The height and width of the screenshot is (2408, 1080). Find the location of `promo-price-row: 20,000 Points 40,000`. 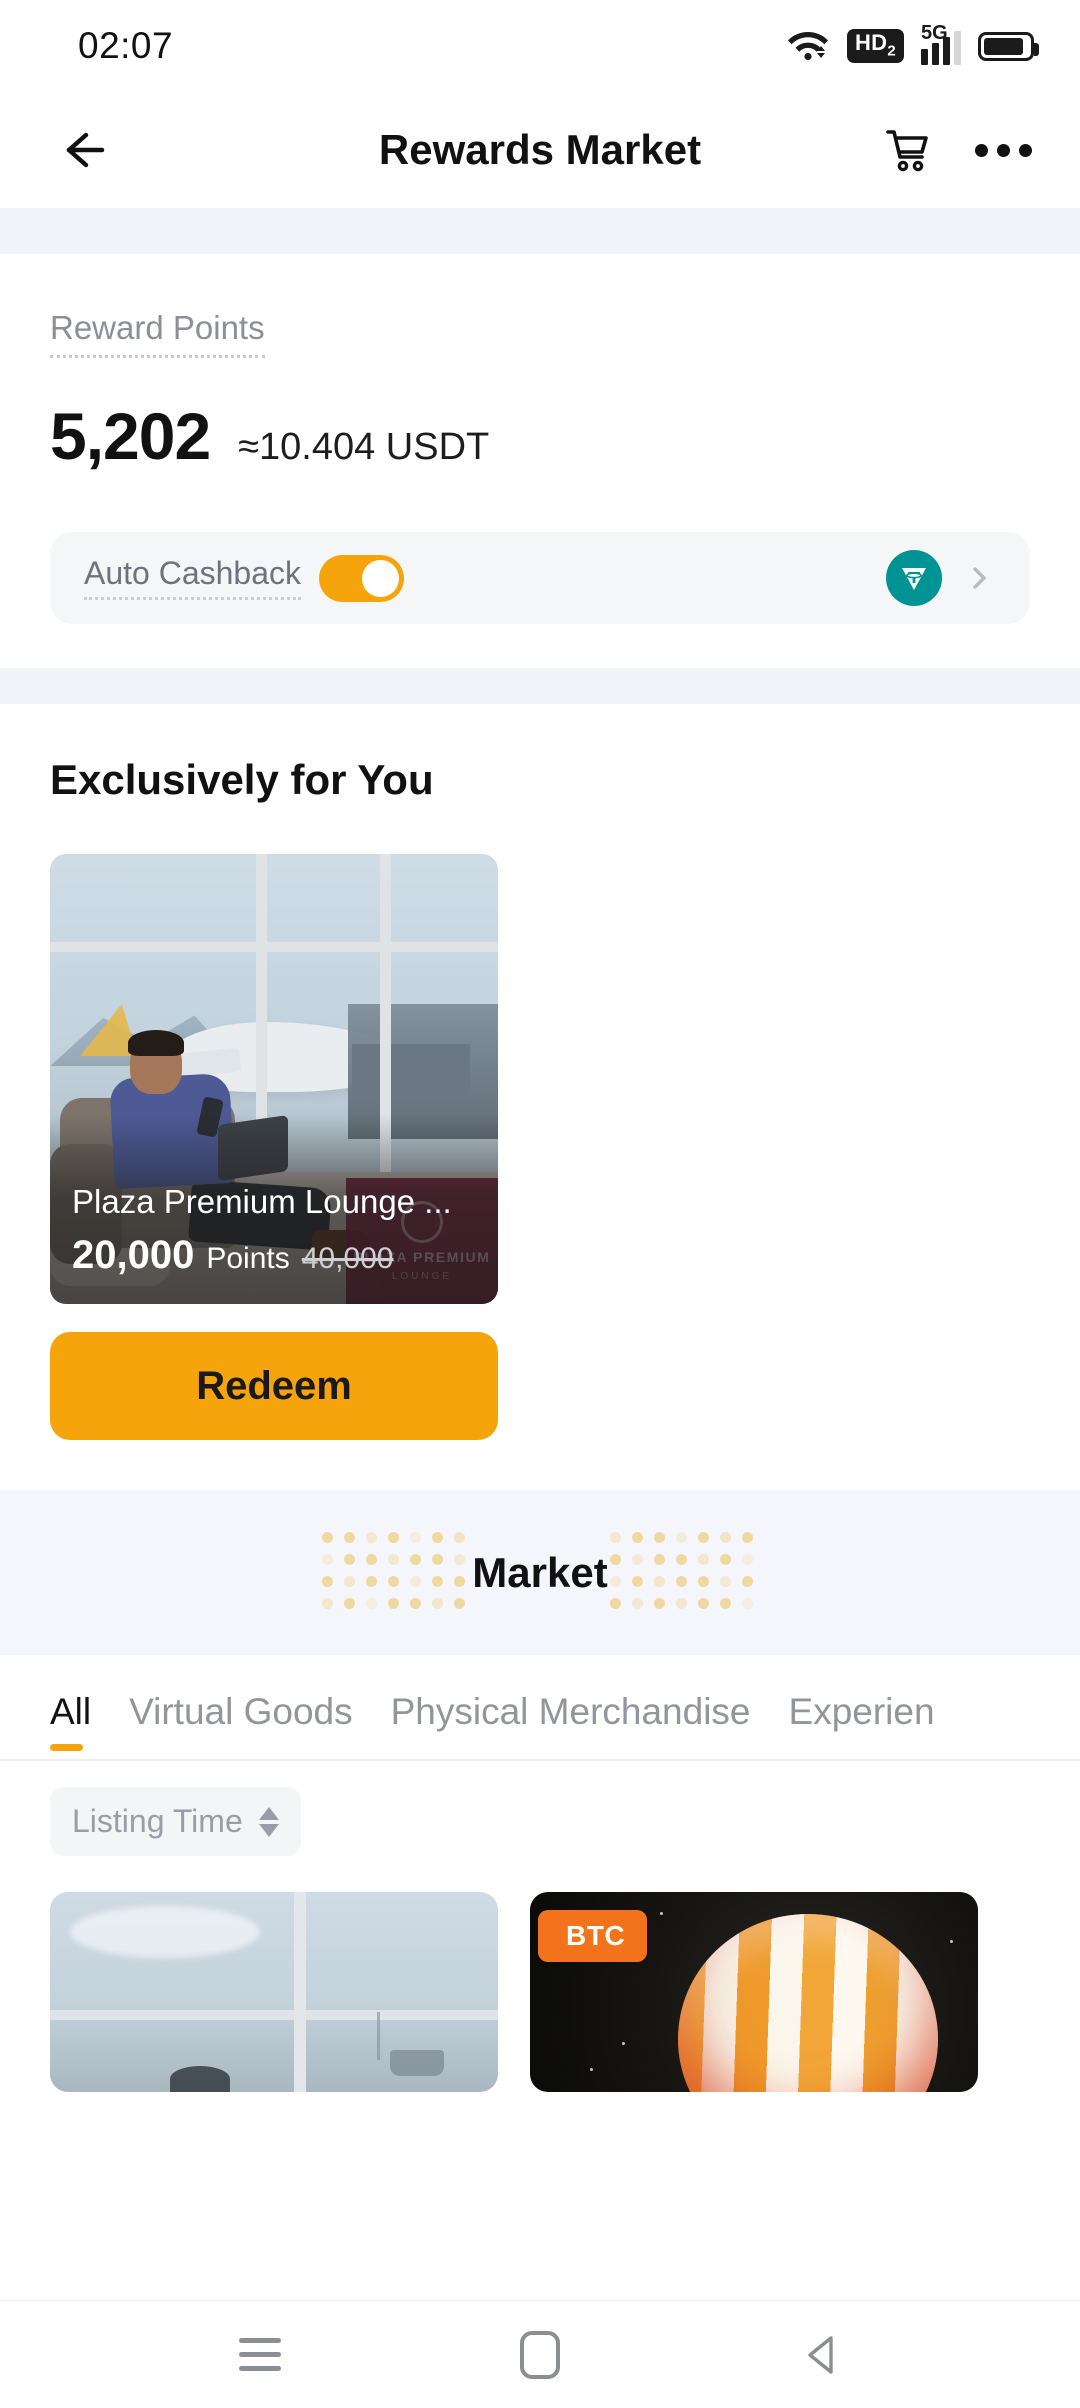

promo-price-row: 20,000 Points 40,000 is located at coordinates (276, 1255).